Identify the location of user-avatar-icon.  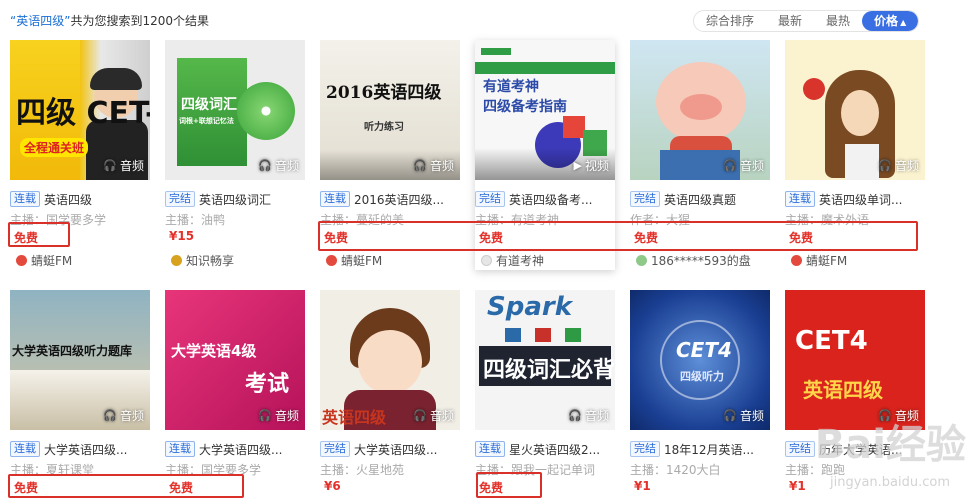
(641, 260).